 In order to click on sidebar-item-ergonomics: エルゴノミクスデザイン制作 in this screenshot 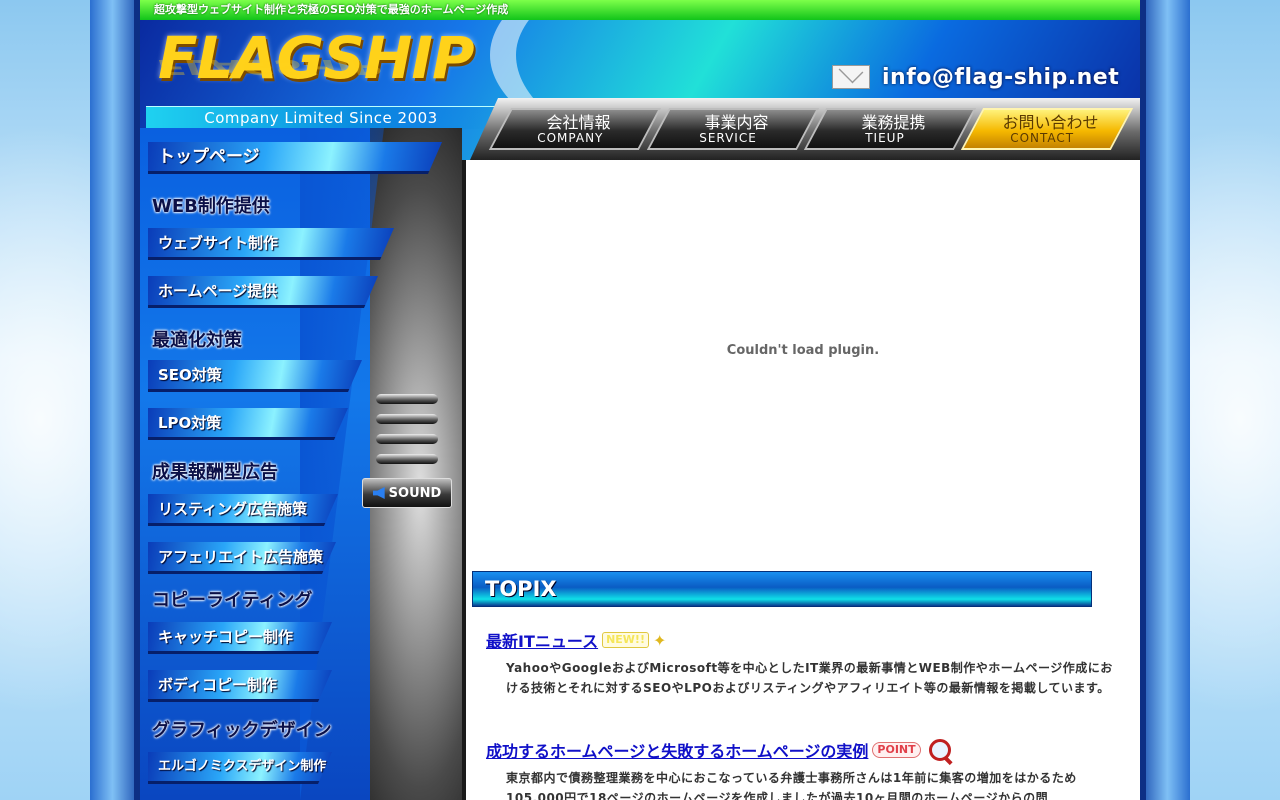, I will do `click(240, 768)`.